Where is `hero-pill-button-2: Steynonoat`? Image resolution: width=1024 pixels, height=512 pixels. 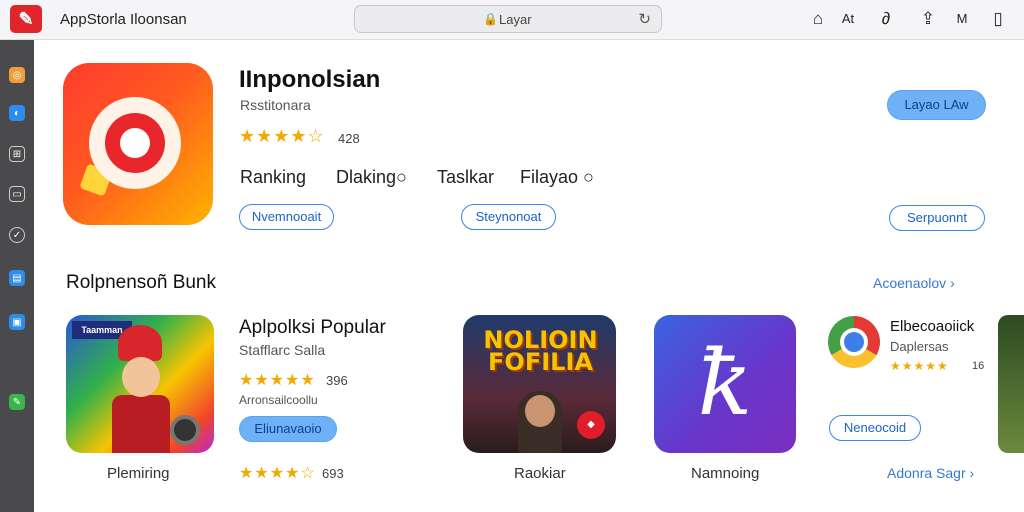
hero-pill-button-2: Steynonoat is located at coordinates (508, 217).